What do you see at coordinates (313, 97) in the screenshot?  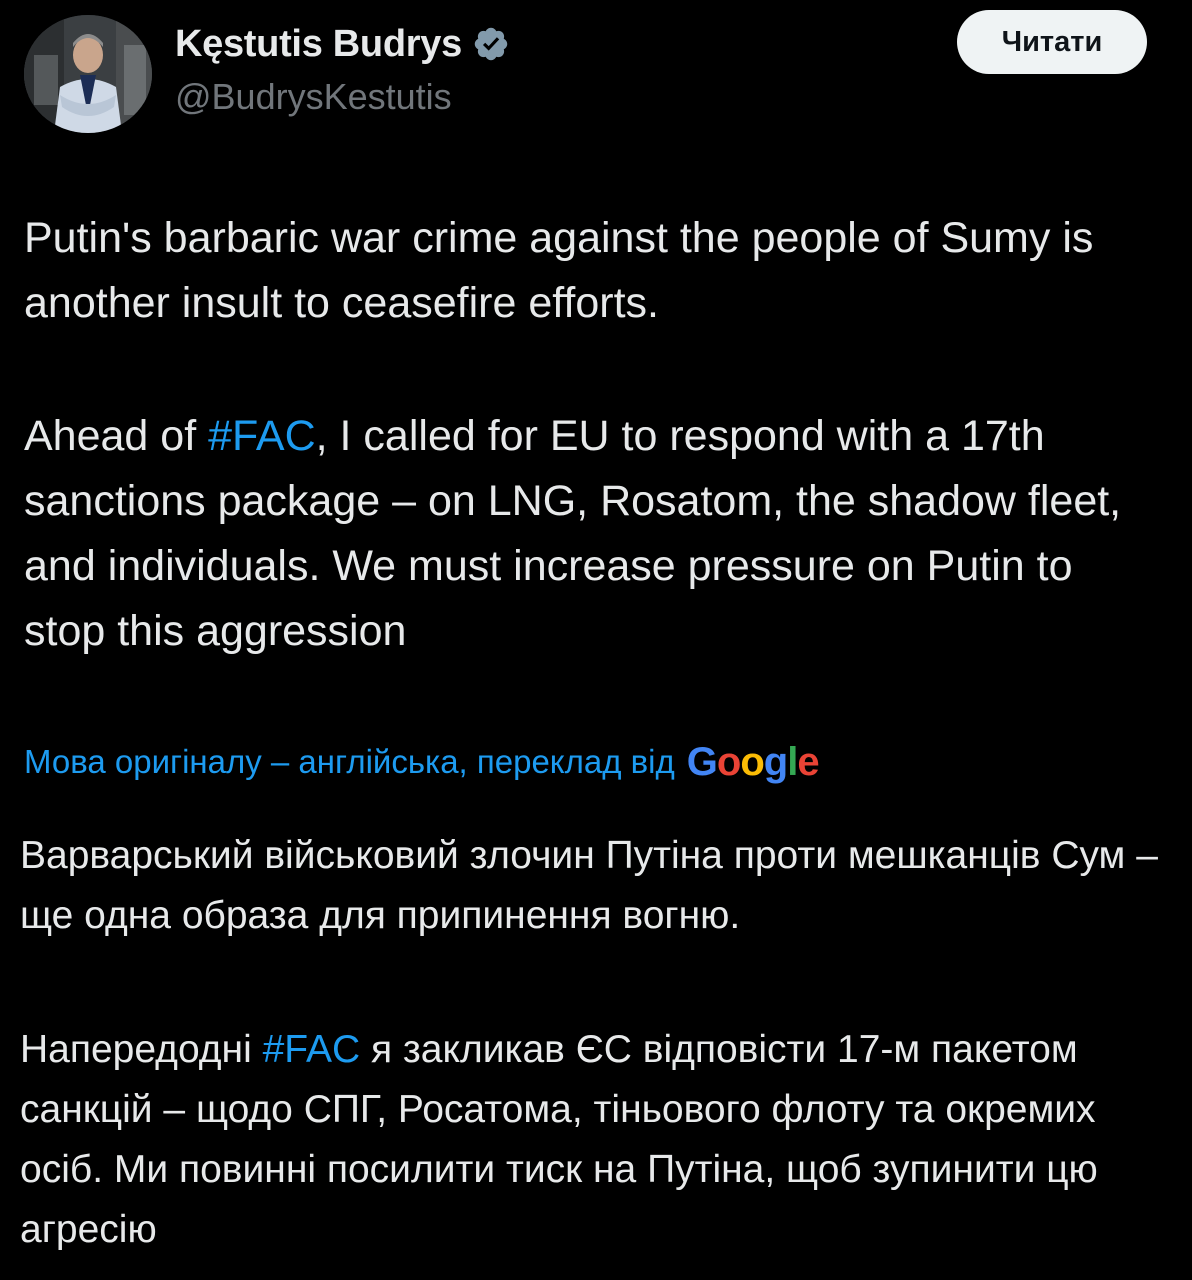 I see `author-handle: @BudrysKestutis` at bounding box center [313, 97].